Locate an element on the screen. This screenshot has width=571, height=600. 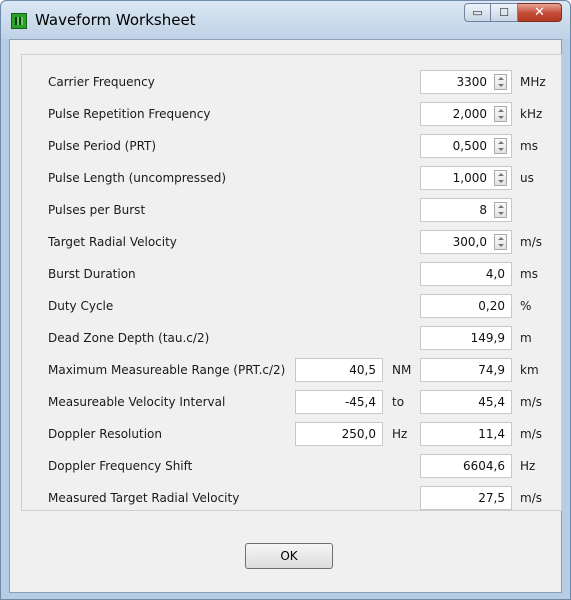
pulse-length-input: 1,000 is located at coordinates (466, 178).